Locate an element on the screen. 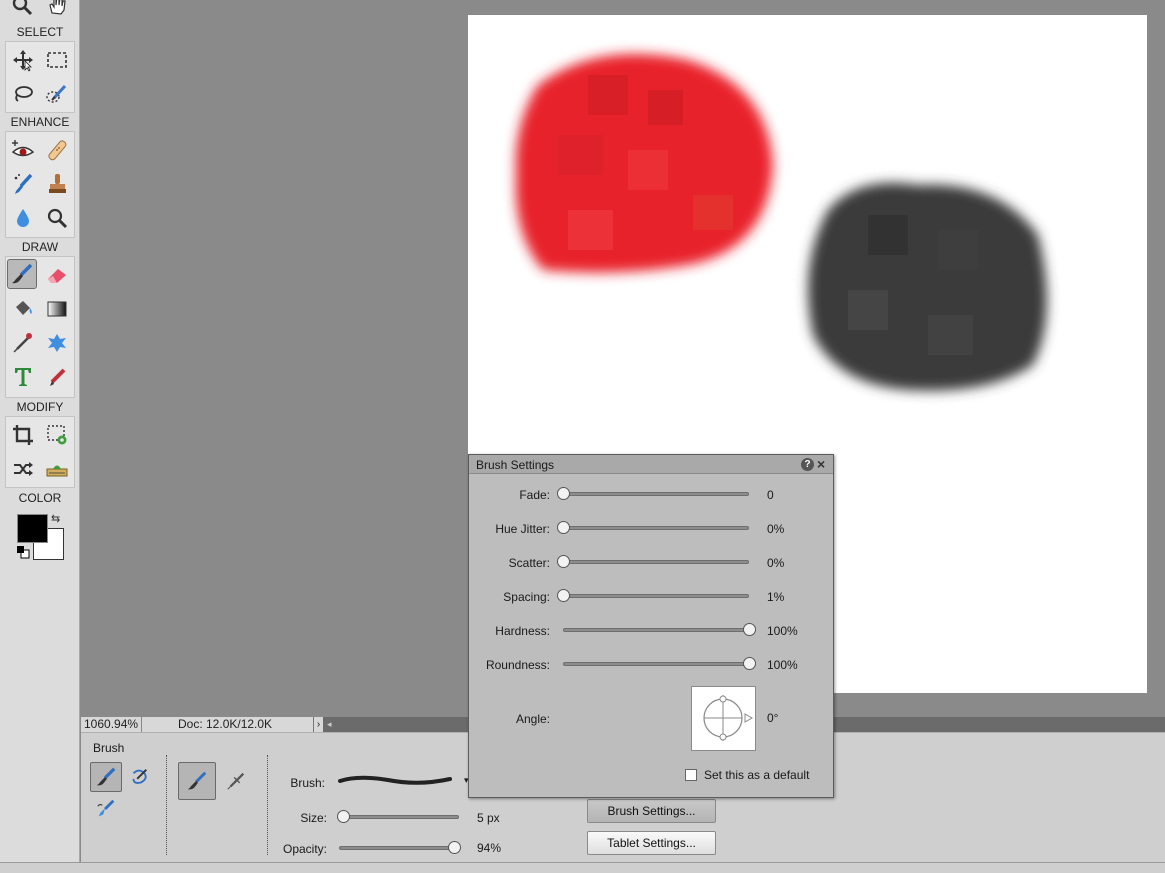  angle-roundness-widget is located at coordinates (723, 718).